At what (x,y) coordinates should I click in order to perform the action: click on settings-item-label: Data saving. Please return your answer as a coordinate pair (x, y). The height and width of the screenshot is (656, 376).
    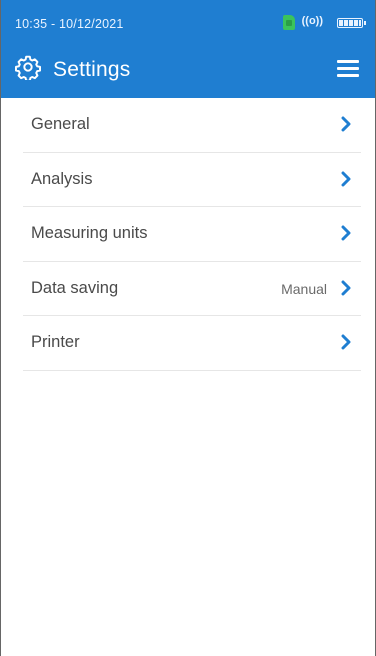
    Looking at the image, I should click on (75, 287).